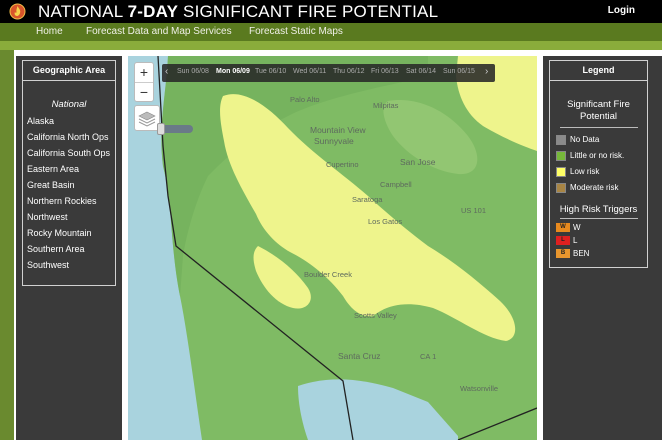  I want to click on title-part2: SIGNIFICANT FIRE POTENTIAL, so click(308, 11).